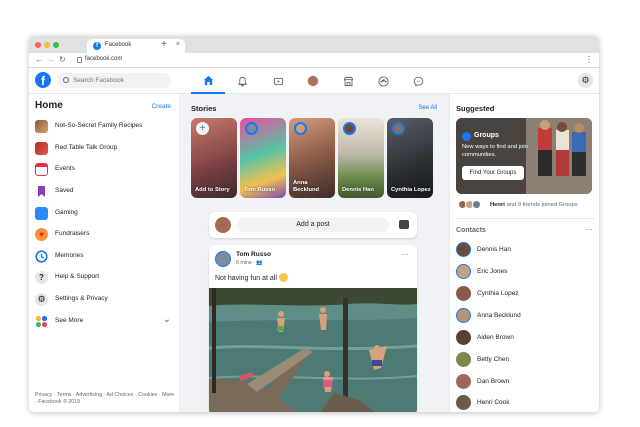 The image size is (640, 427). I want to click on group-photo-icon, so click(41, 126).